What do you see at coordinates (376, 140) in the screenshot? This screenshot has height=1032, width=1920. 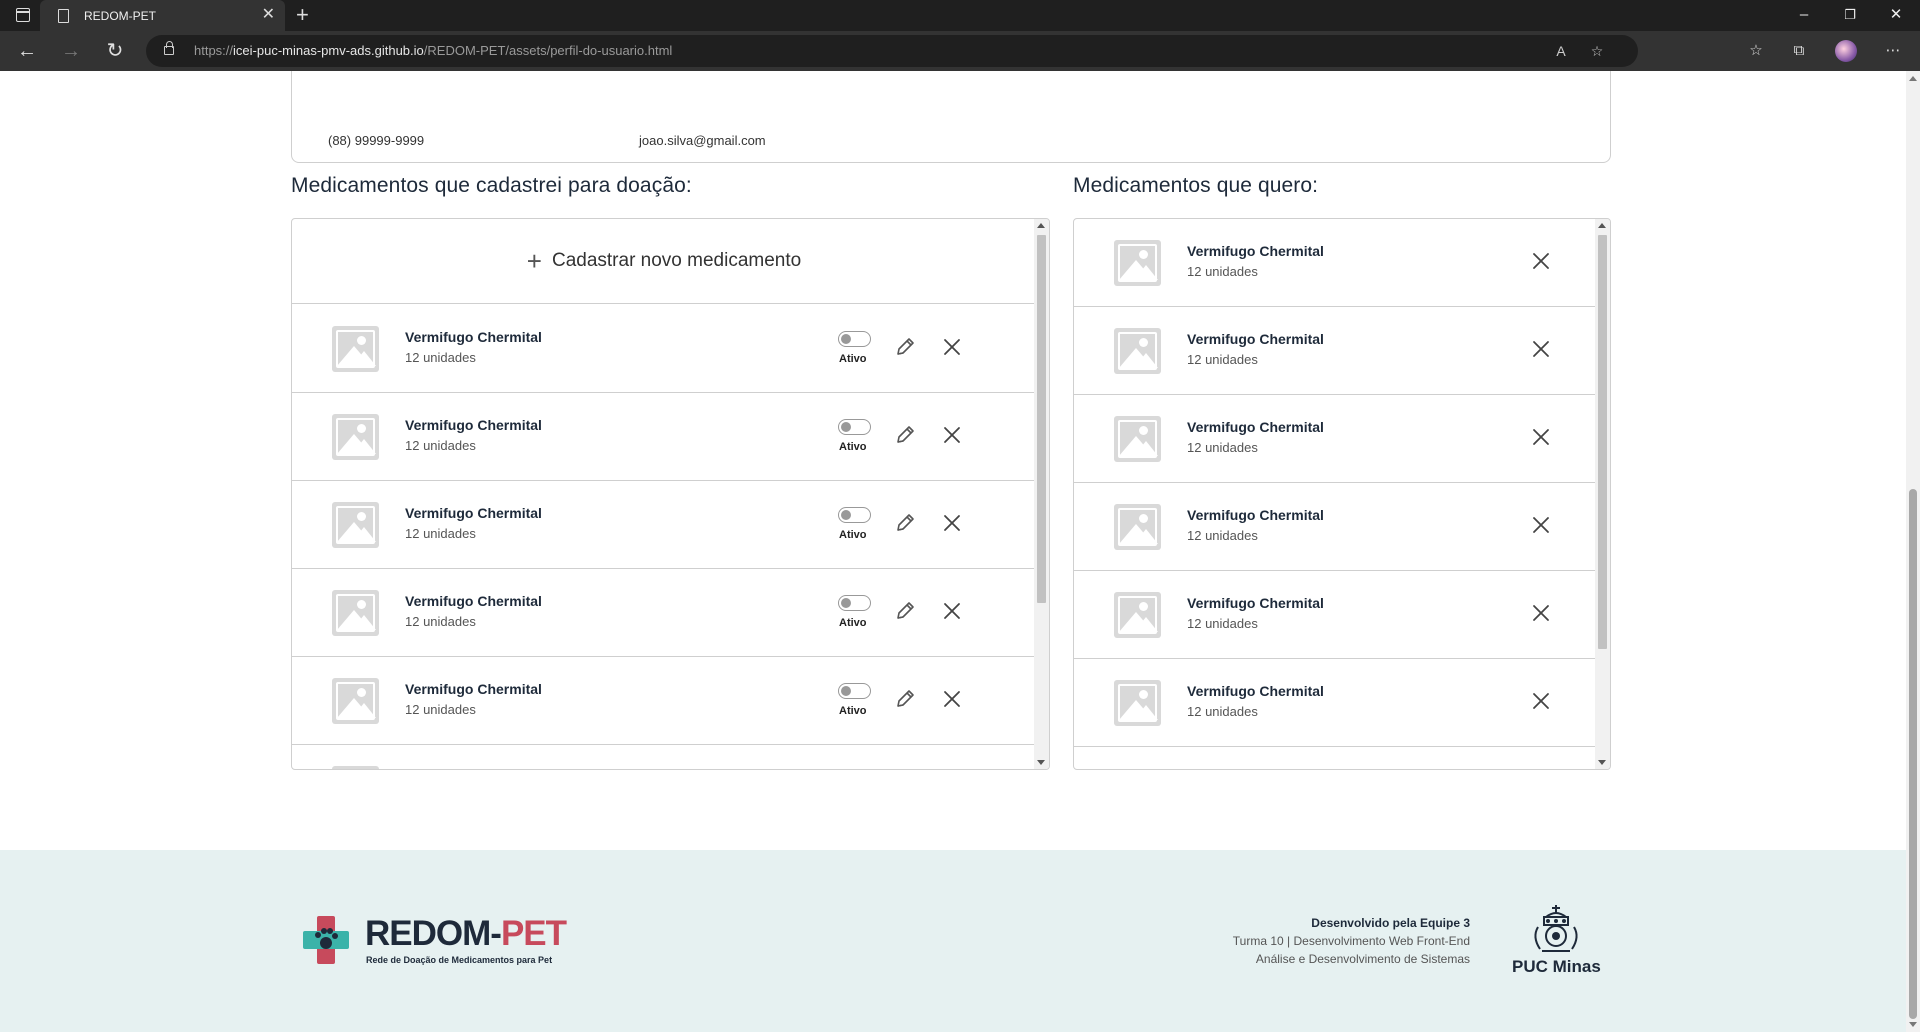 I see `profile-phone: (88) 99999-9999` at bounding box center [376, 140].